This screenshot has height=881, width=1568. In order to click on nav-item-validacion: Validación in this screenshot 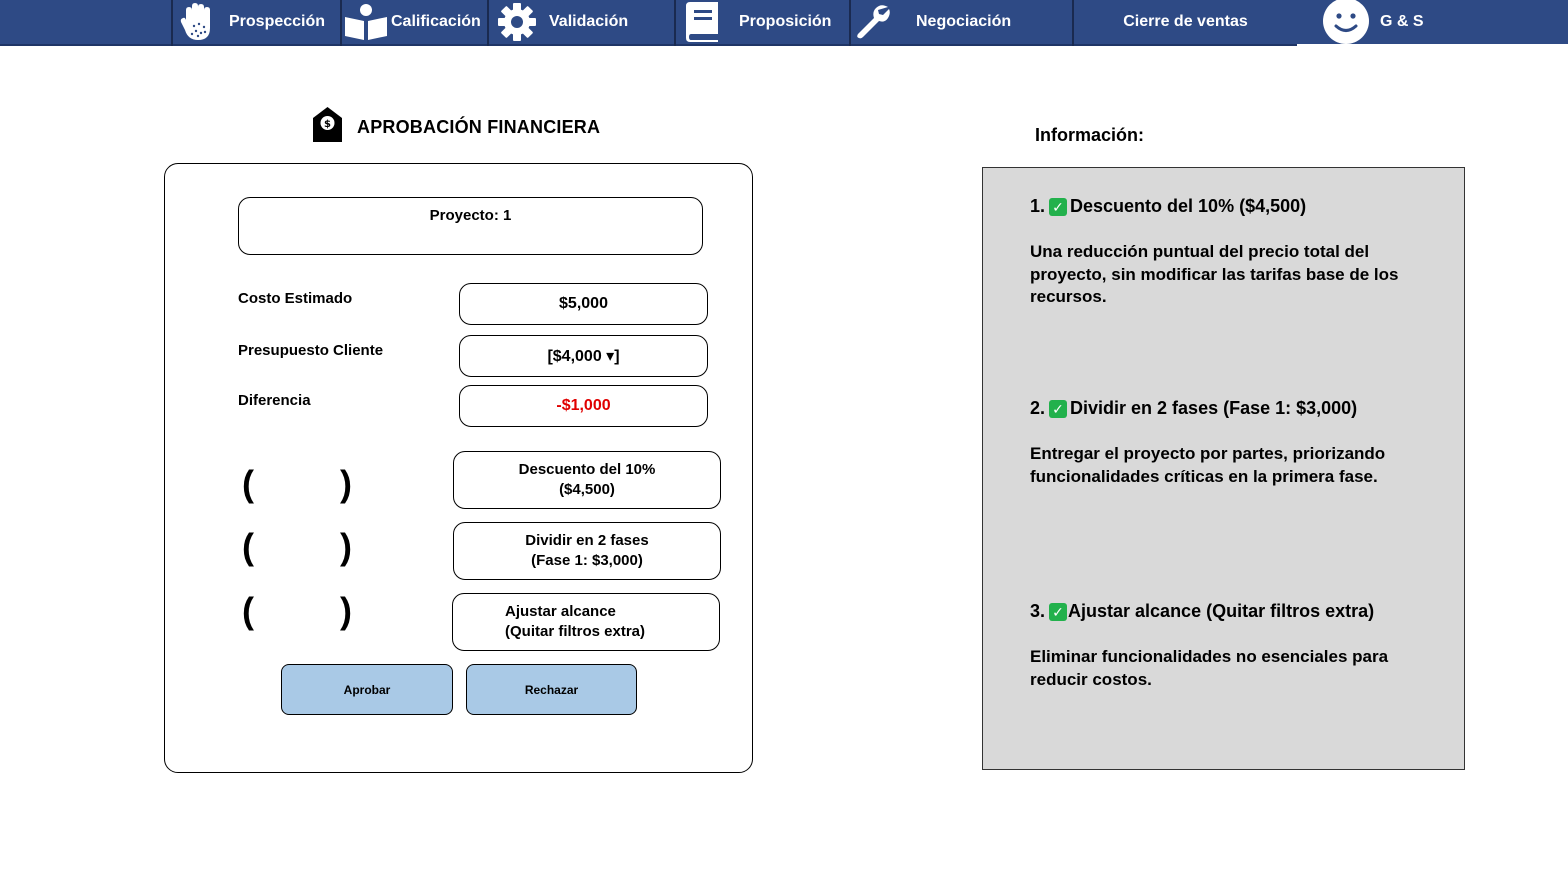, I will do `click(585, 22)`.